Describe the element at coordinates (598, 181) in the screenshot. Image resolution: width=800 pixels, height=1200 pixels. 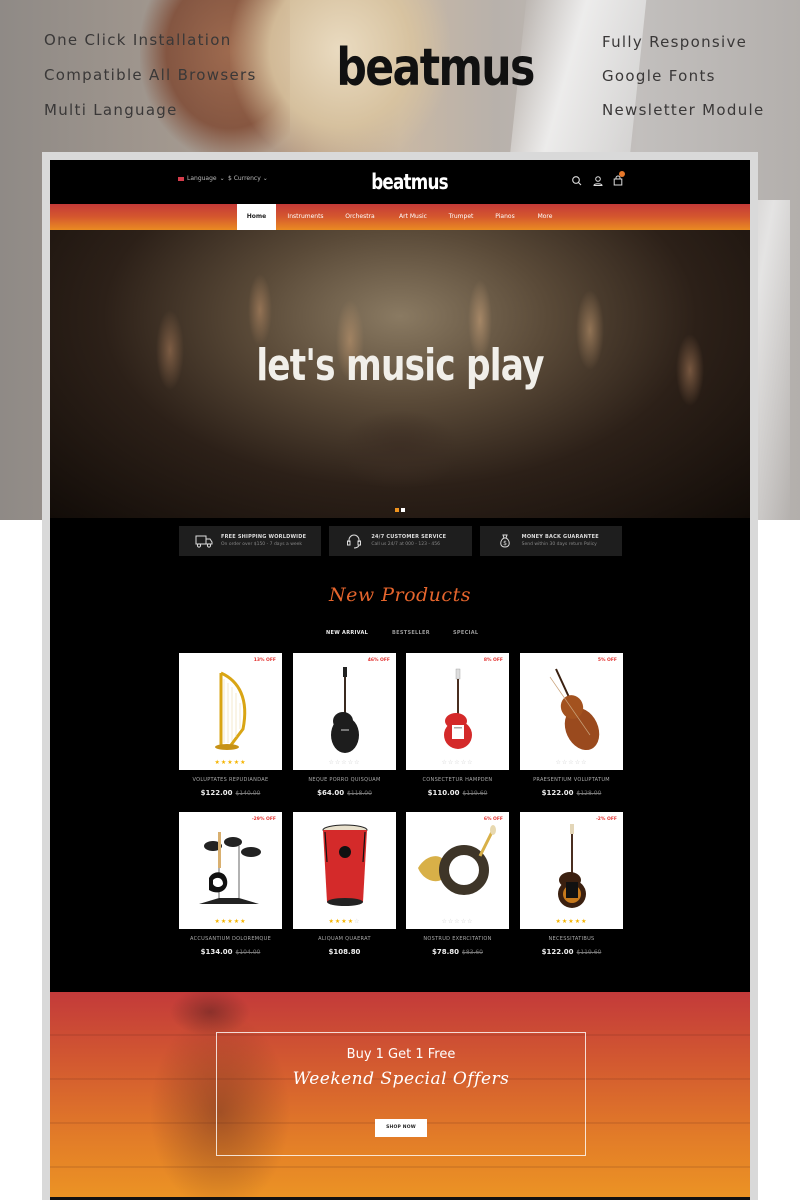
I see `user-icon` at that location.